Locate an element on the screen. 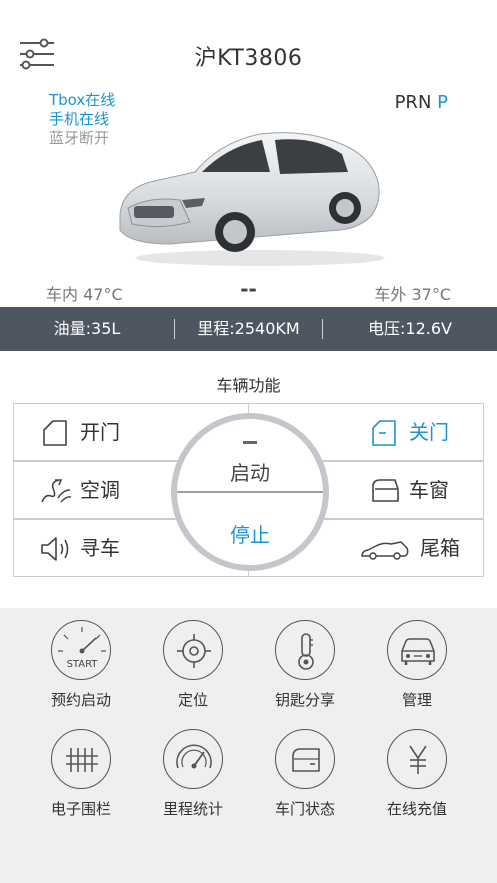 This screenshot has width=497, height=883. manage-item: 管理 is located at coordinates (417, 670).